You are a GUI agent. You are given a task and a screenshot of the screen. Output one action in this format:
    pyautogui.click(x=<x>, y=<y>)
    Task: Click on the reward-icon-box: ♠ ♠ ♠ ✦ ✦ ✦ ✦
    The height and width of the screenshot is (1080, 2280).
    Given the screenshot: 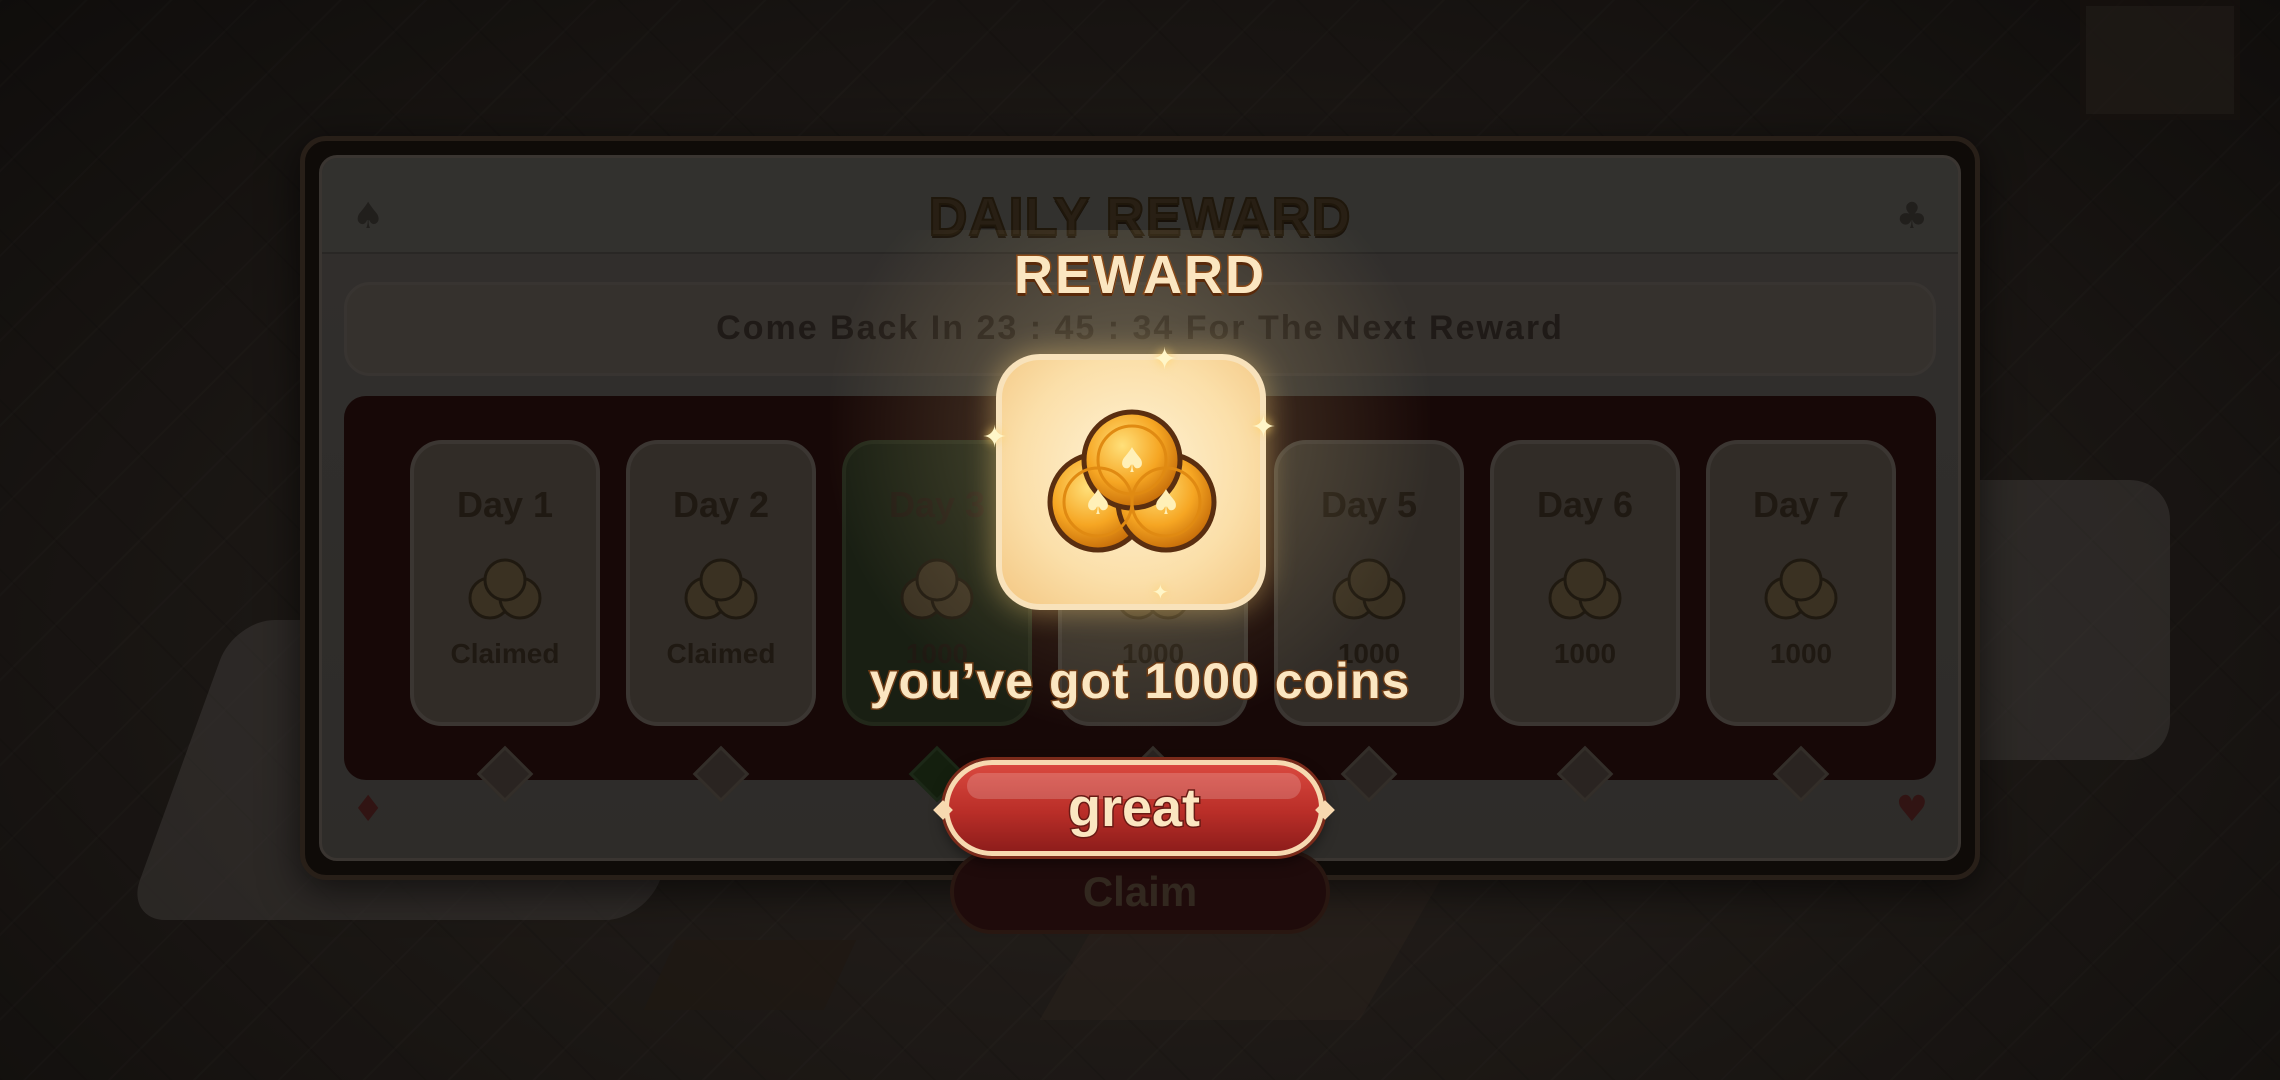 What is the action you would take?
    pyautogui.click(x=1129, y=476)
    